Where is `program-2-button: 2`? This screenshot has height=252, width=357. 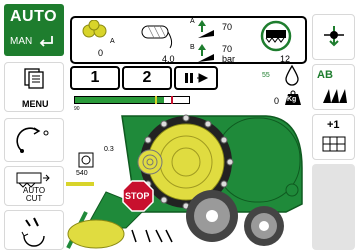
program-2-button: 2 is located at coordinates (147, 78).